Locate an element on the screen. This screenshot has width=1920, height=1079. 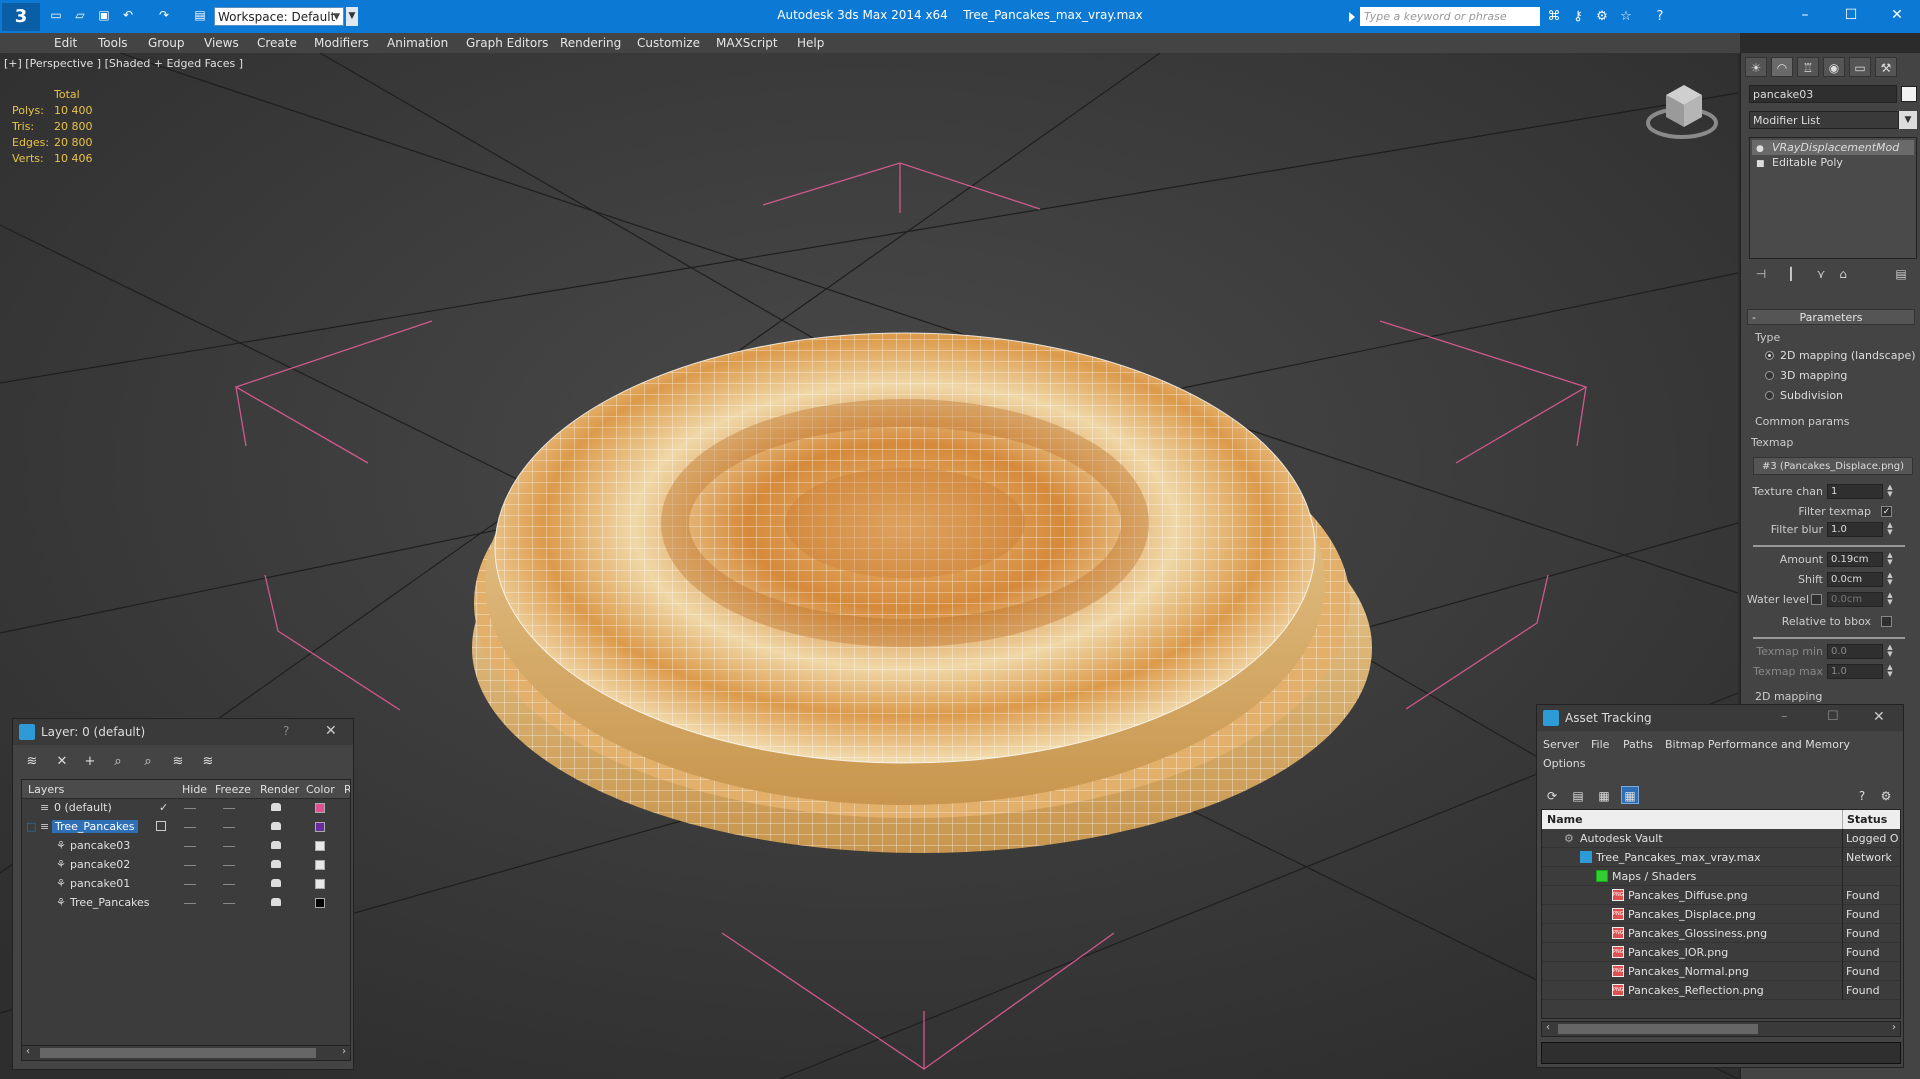
create-tab-icon: ☀ is located at coordinates (1756, 67).